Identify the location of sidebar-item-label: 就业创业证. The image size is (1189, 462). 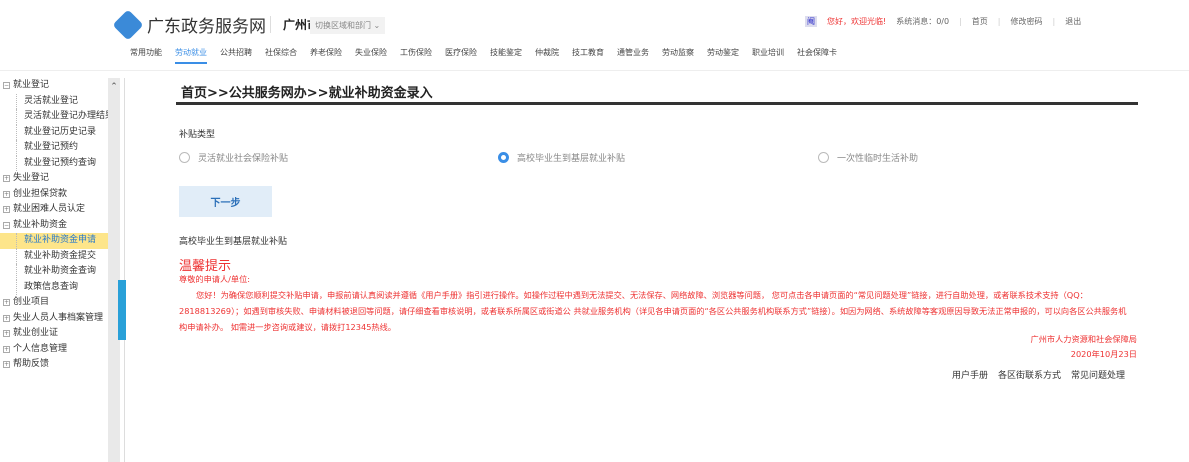
(36, 333).